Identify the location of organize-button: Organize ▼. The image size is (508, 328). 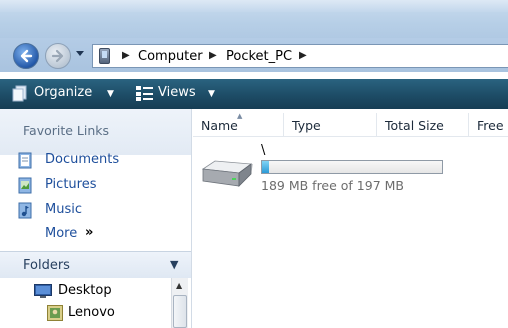
(67, 94).